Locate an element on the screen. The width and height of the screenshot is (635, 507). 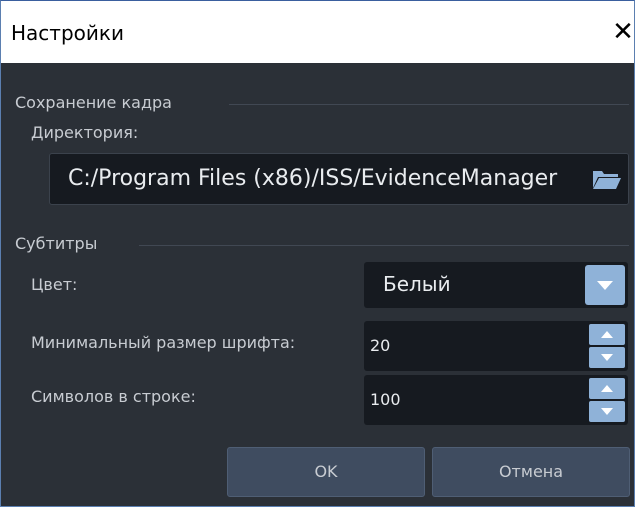
min-font-size-decrement-button is located at coordinates (607, 357).